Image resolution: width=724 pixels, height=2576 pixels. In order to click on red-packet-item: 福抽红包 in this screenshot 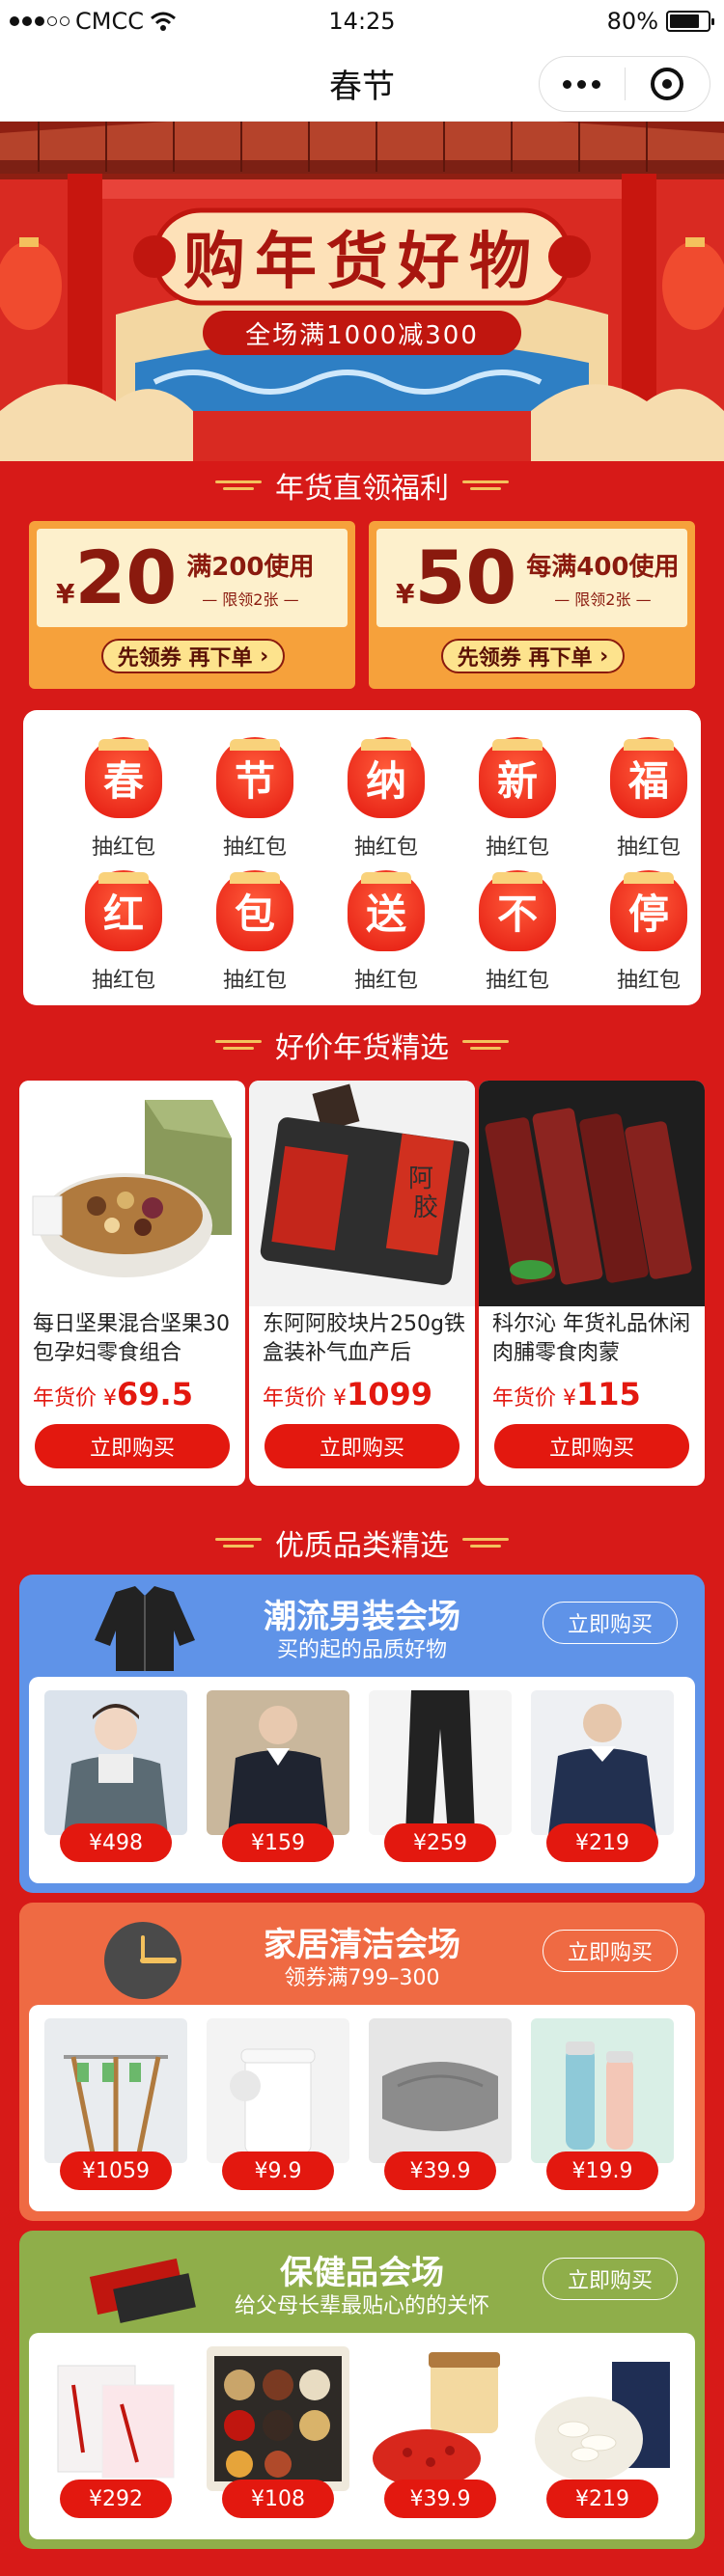, I will do `click(649, 802)`.